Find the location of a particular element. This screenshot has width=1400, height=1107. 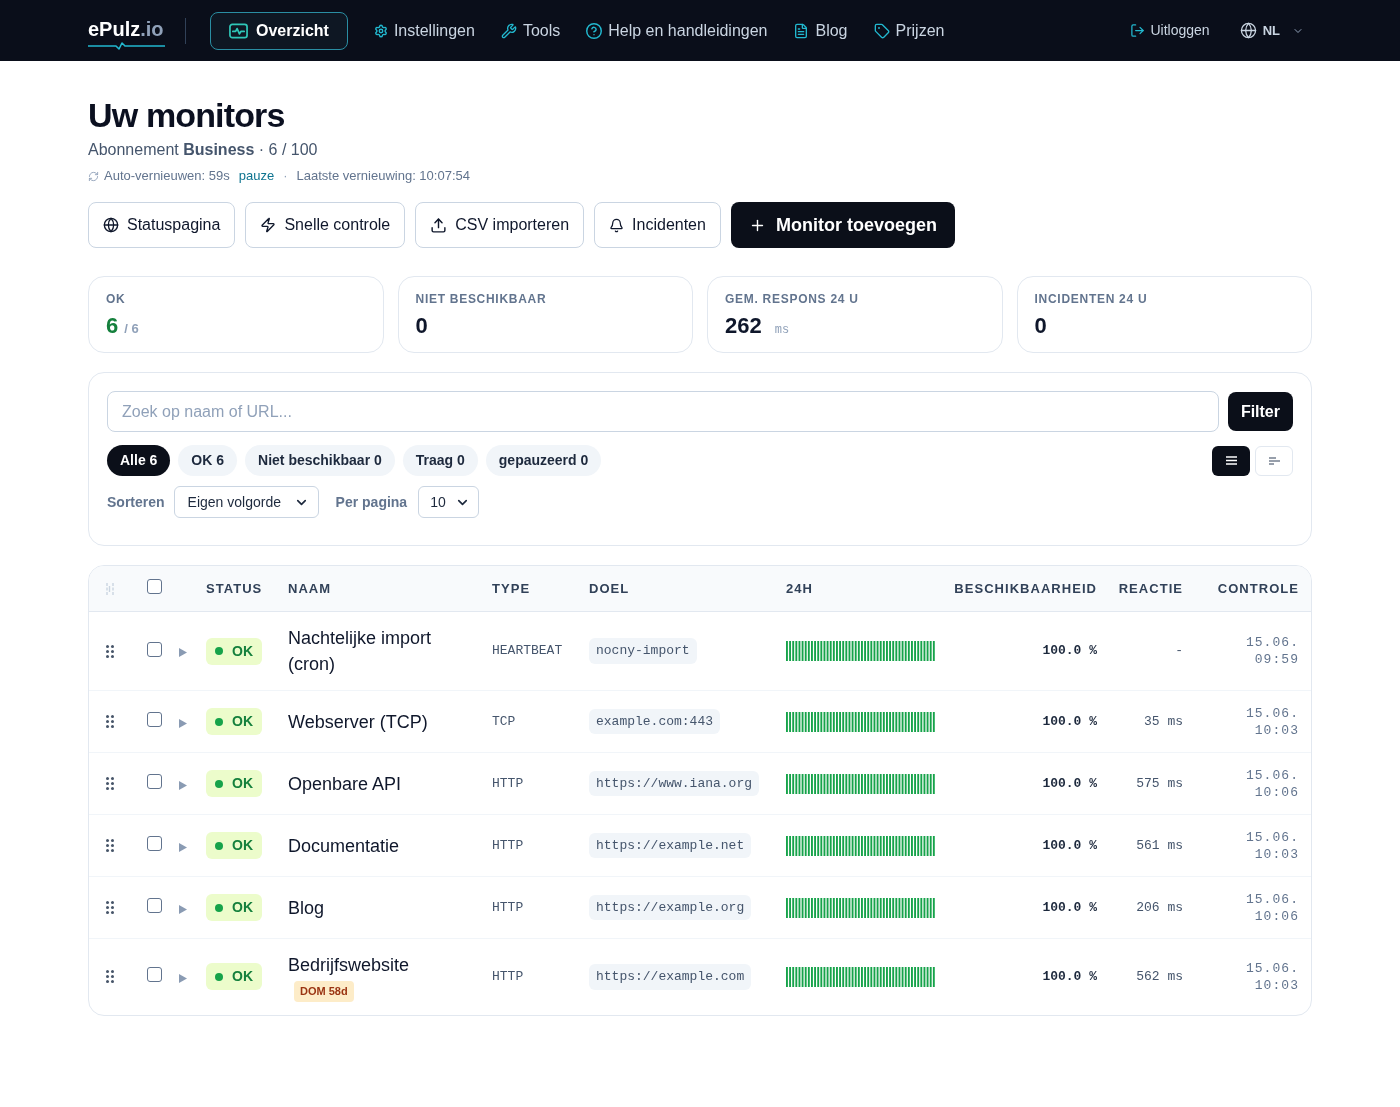

filter-chip: Niet beschikbaar 0 is located at coordinates (320, 460).